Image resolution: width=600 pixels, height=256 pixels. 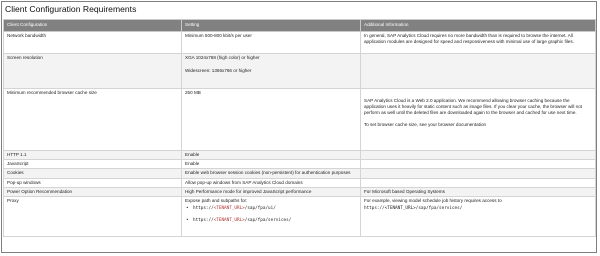 I want to click on column-header-setting: Setting, so click(x=271, y=25).